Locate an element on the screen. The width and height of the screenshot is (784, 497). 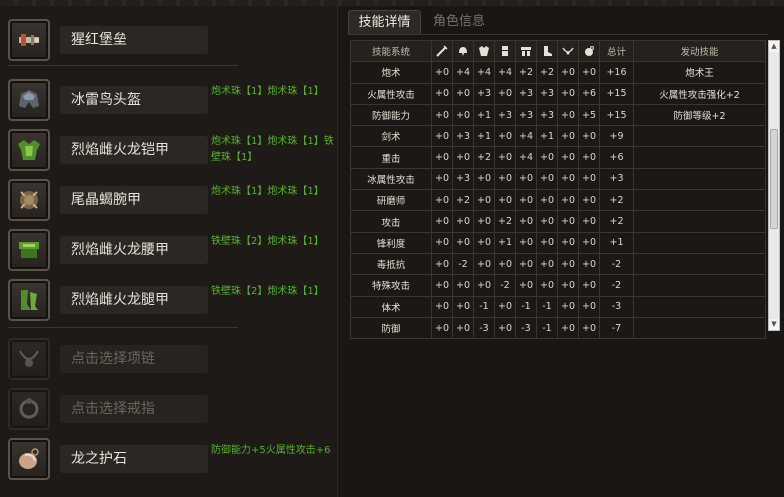
tab-skill-details: 技能详情 is located at coordinates (384, 22).